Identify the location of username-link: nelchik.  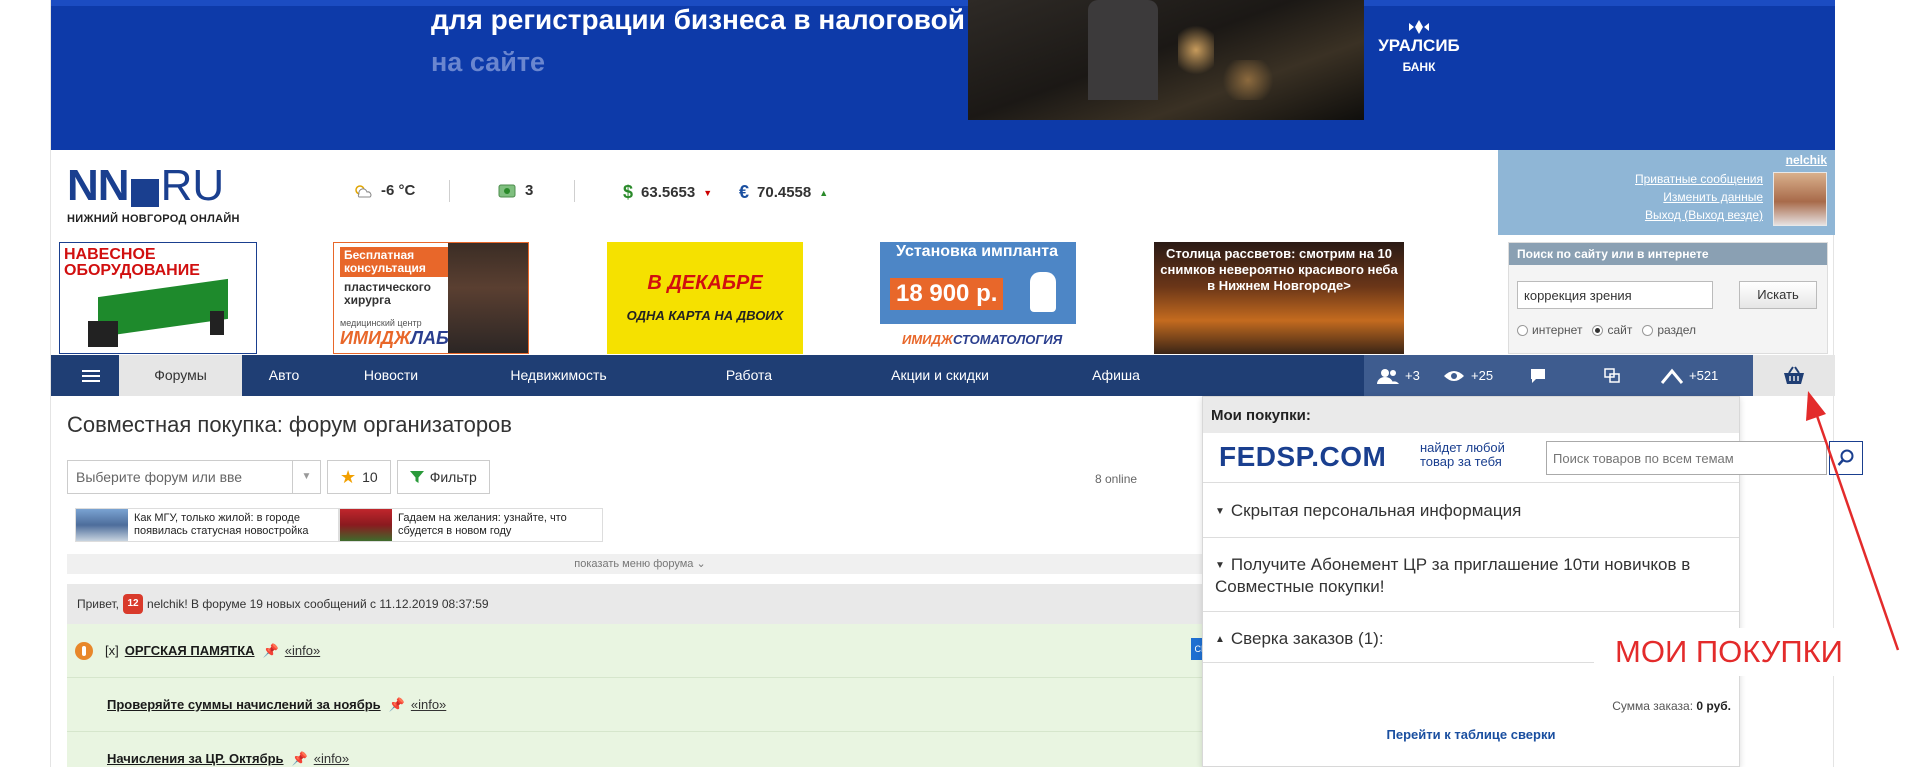
(1806, 160).